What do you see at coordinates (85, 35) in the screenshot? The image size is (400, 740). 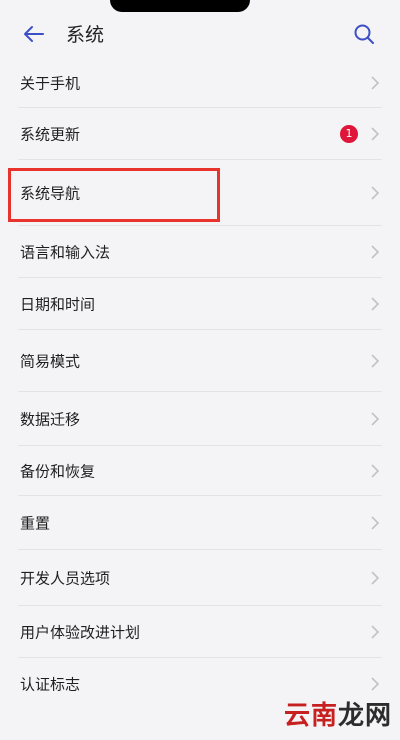 I see `page-title: 系统` at bounding box center [85, 35].